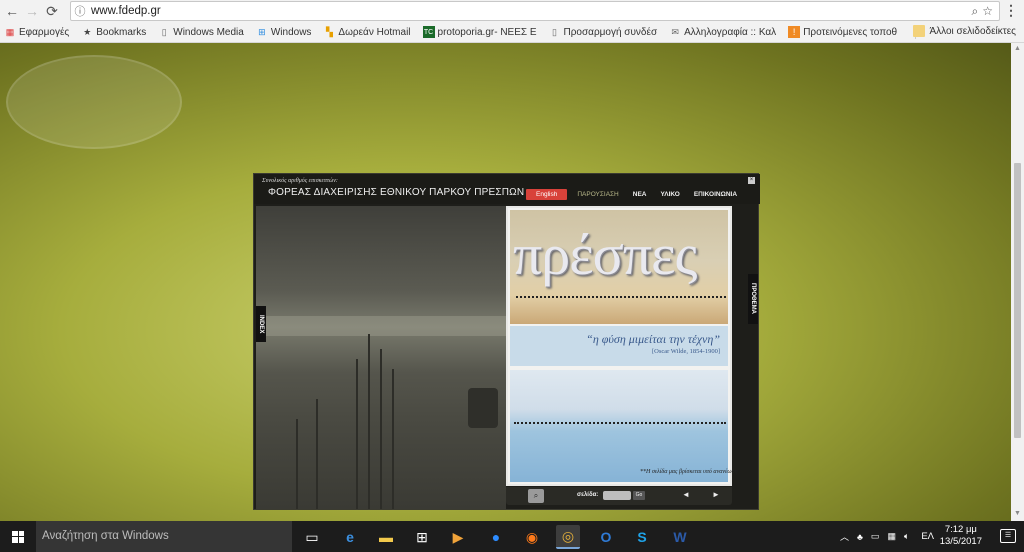 The width and height of the screenshot is (1024, 552). I want to click on bookmark-label: Προσαρμογή συνδέσ, so click(610, 32).